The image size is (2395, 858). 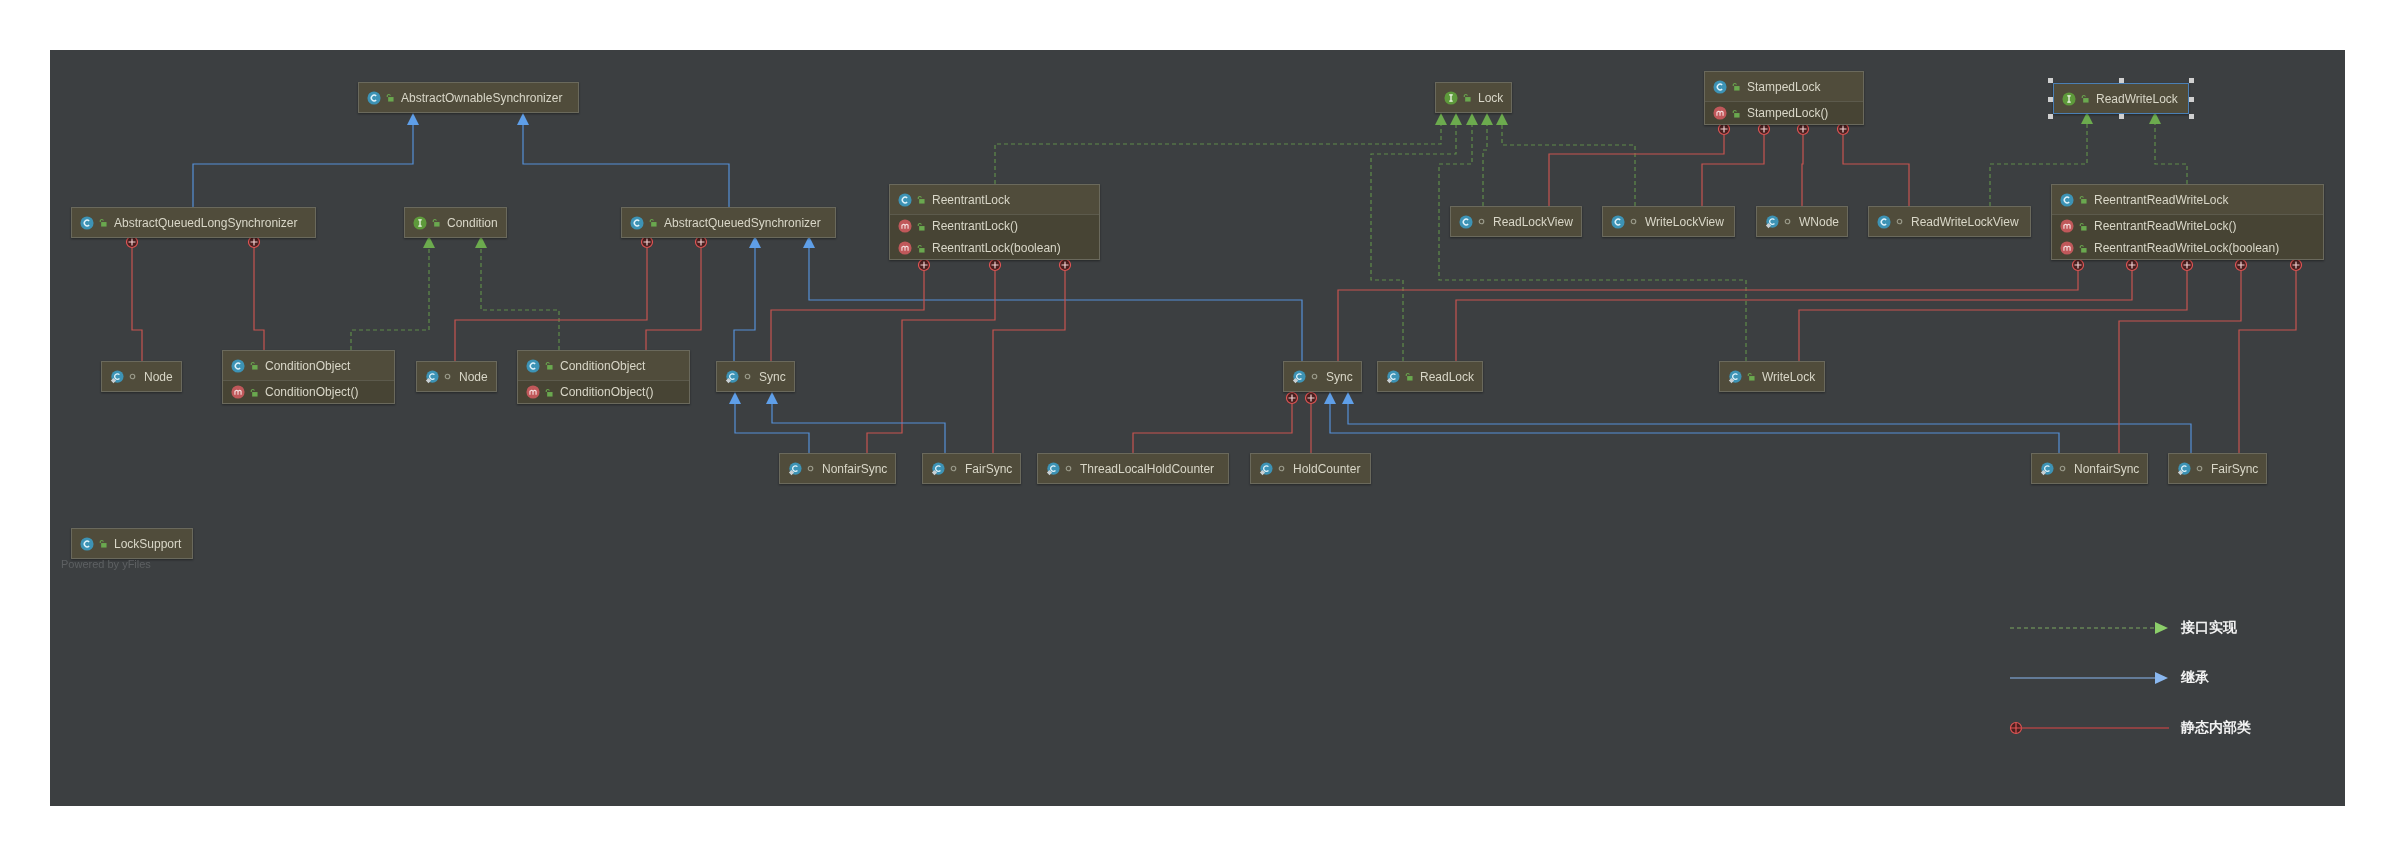 What do you see at coordinates (1784, 98) in the screenshot?
I see `class-box: StampedLock StampedLock()` at bounding box center [1784, 98].